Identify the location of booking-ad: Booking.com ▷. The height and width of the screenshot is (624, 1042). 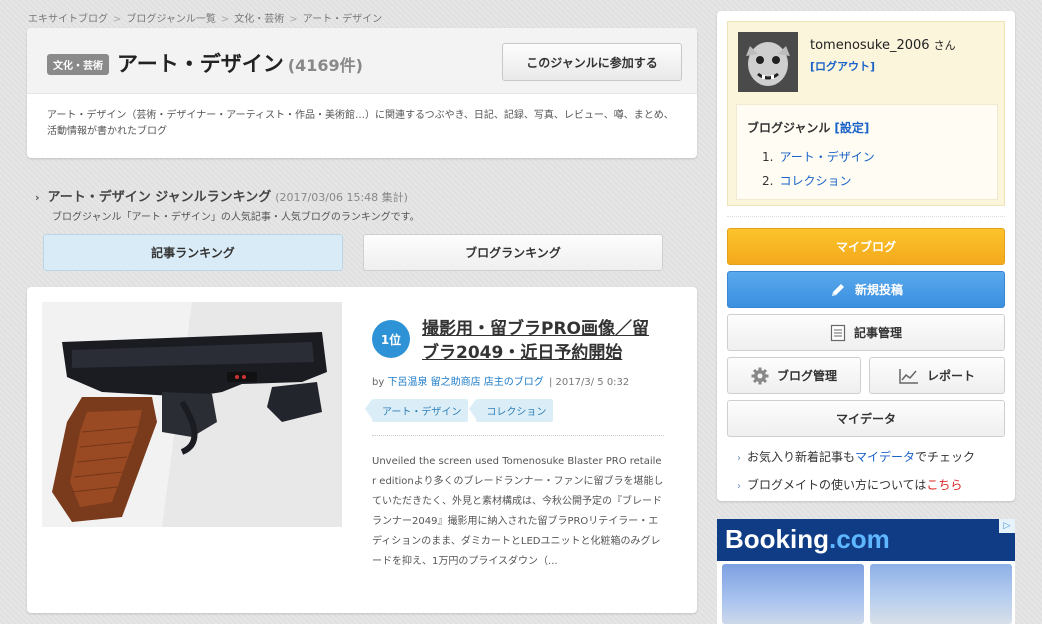
(866, 571).